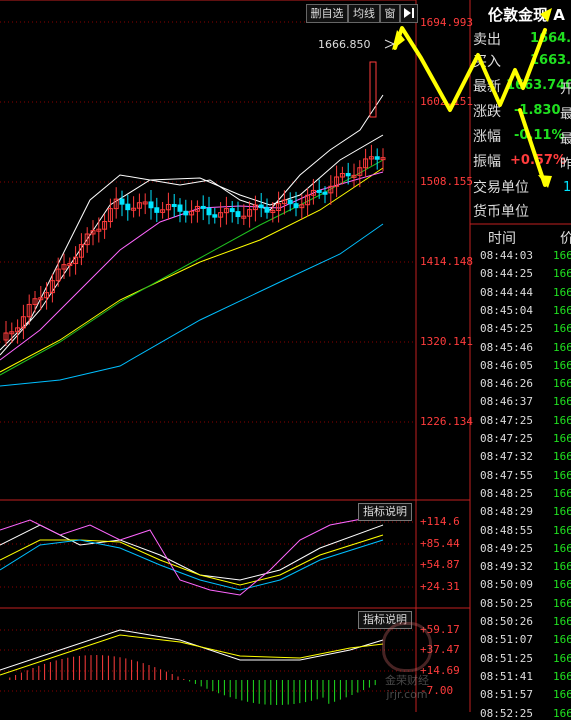  I want to click on watermark-url: jrjr.com, so click(407, 694).